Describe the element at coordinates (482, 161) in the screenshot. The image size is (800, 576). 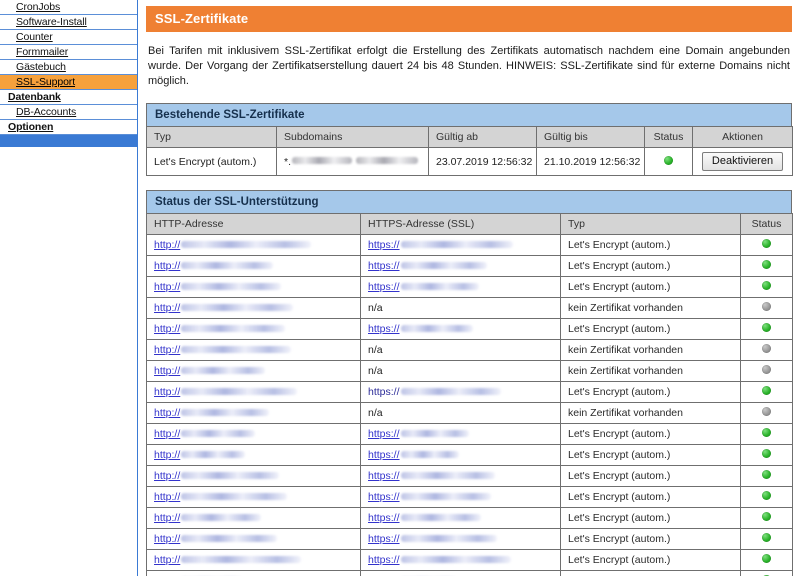
I see `cert-valid-from: 23.07.2019 12:56:32` at that location.